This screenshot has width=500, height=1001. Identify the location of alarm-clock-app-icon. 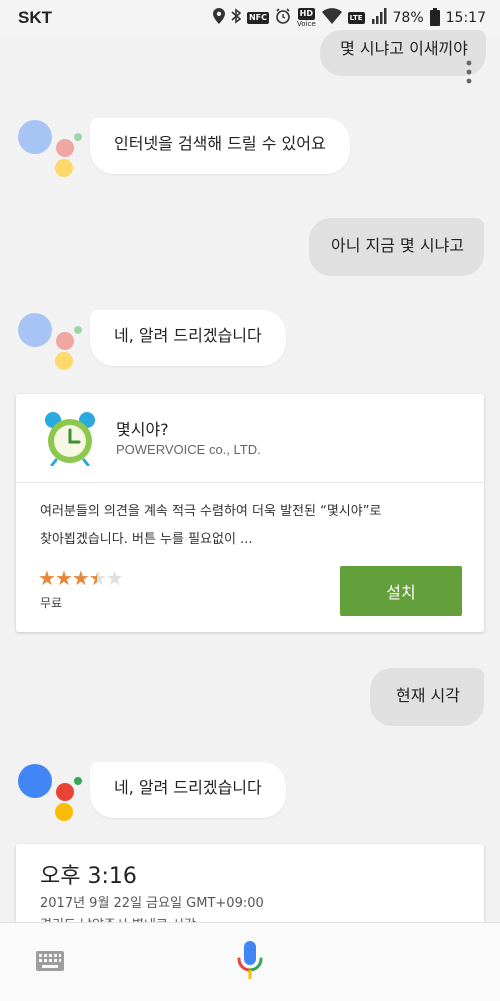
(70, 438).